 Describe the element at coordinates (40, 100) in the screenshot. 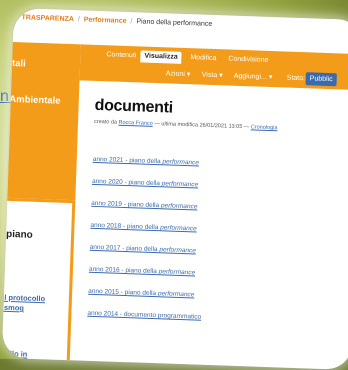

I see `nav-item-gestione-ambientale: zione Ambientale` at that location.